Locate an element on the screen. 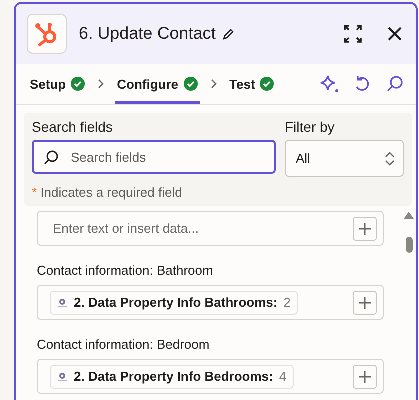 This screenshot has width=419, height=400. mapped-field: 2. Data Property Info Bedrooms: 4 is located at coordinates (210, 376).